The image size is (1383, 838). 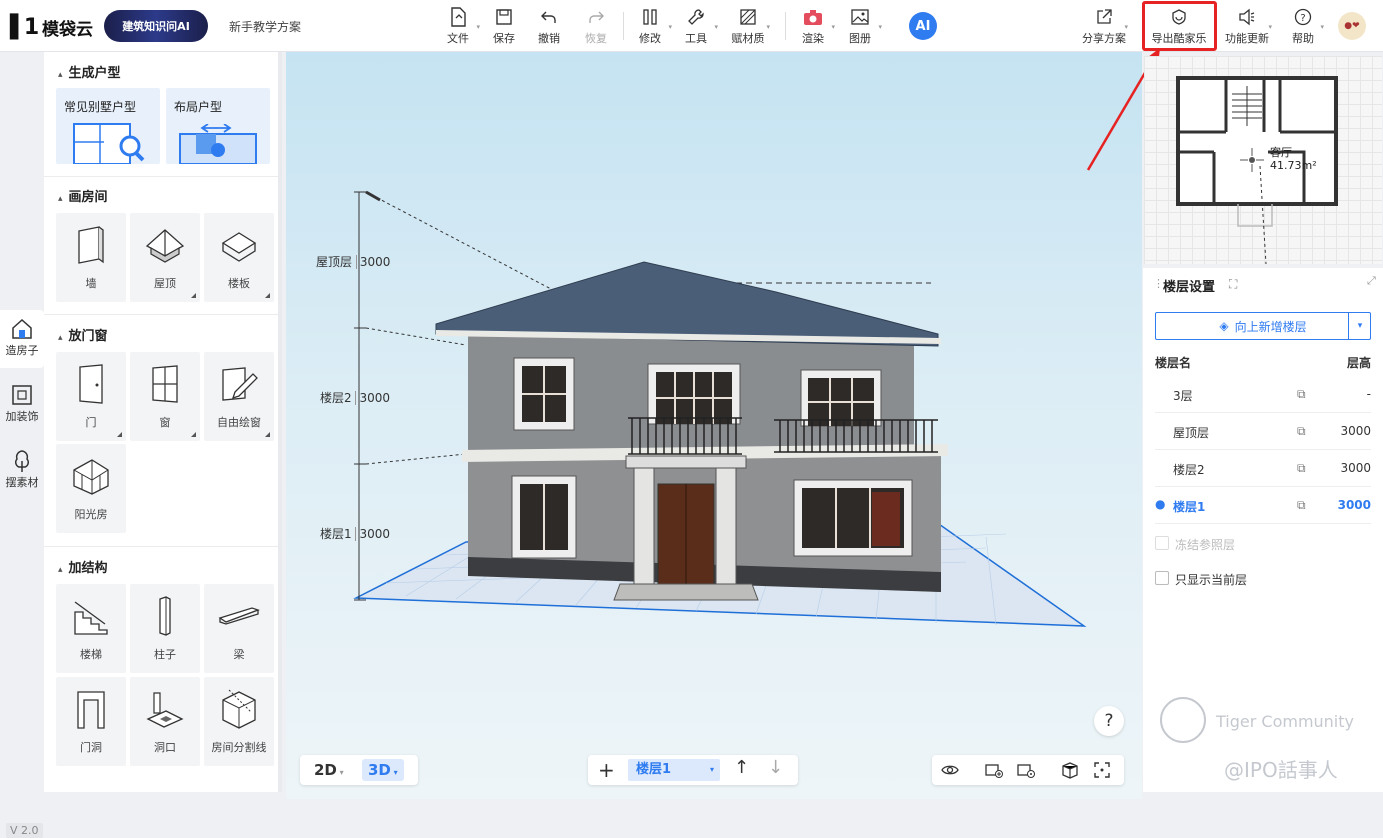 What do you see at coordinates (83, 334) in the screenshot?
I see `section-title-doors-windows: 放门窗` at bounding box center [83, 334].